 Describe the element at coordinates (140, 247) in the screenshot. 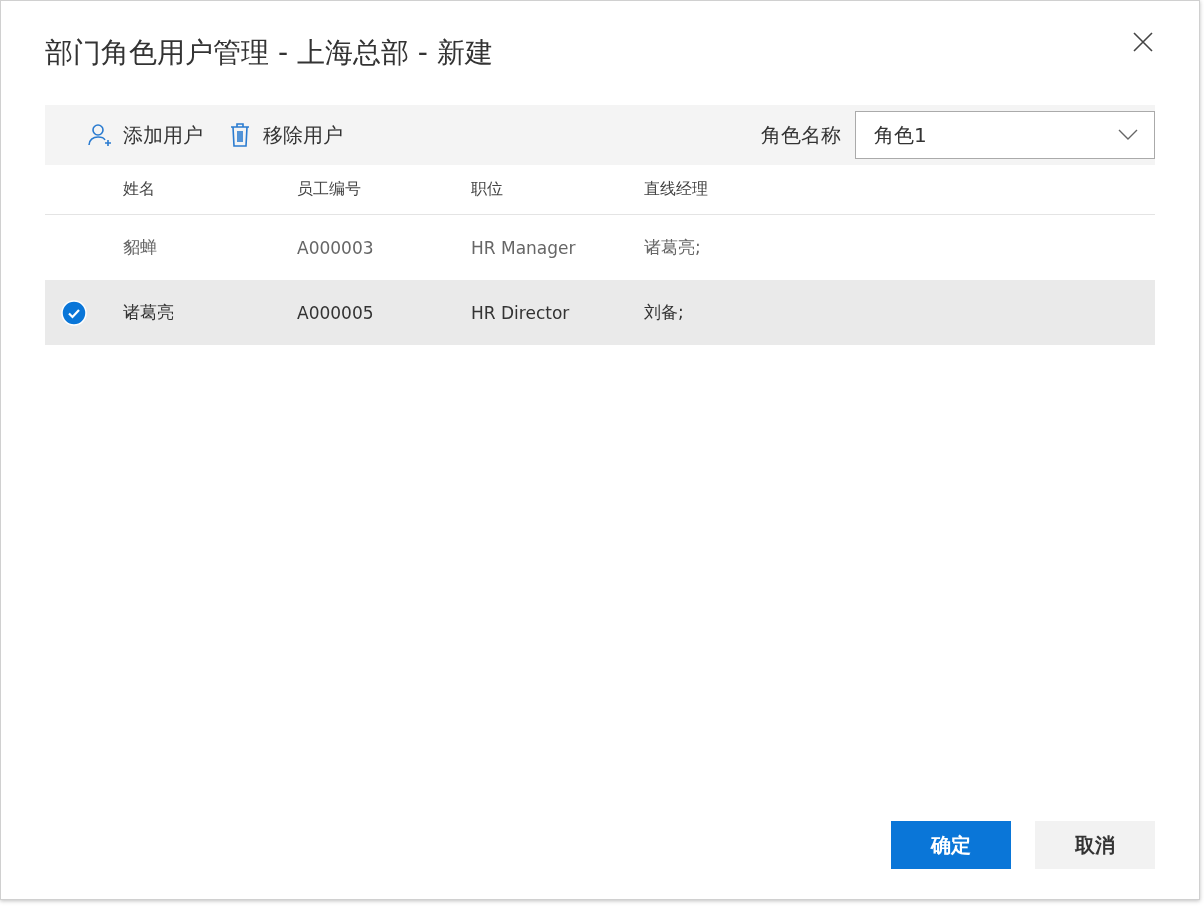

I see `table-cell: 貂蝉` at that location.